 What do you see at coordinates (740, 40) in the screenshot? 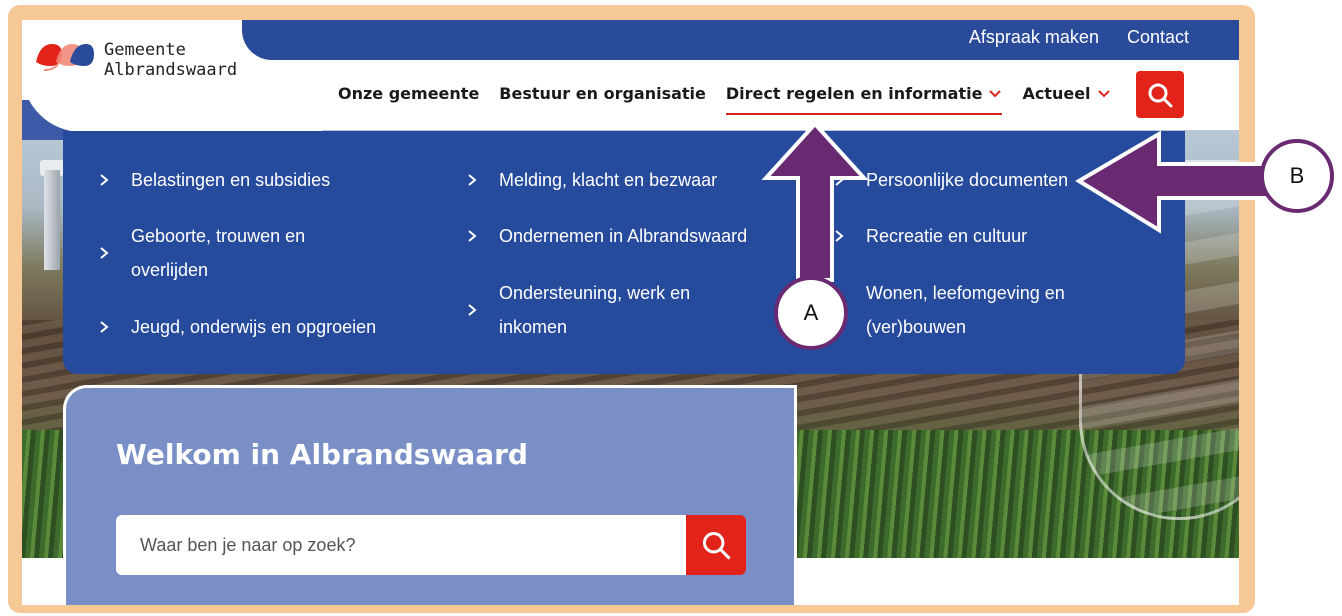
I see `top-bar: Afspraak maken Contact` at bounding box center [740, 40].